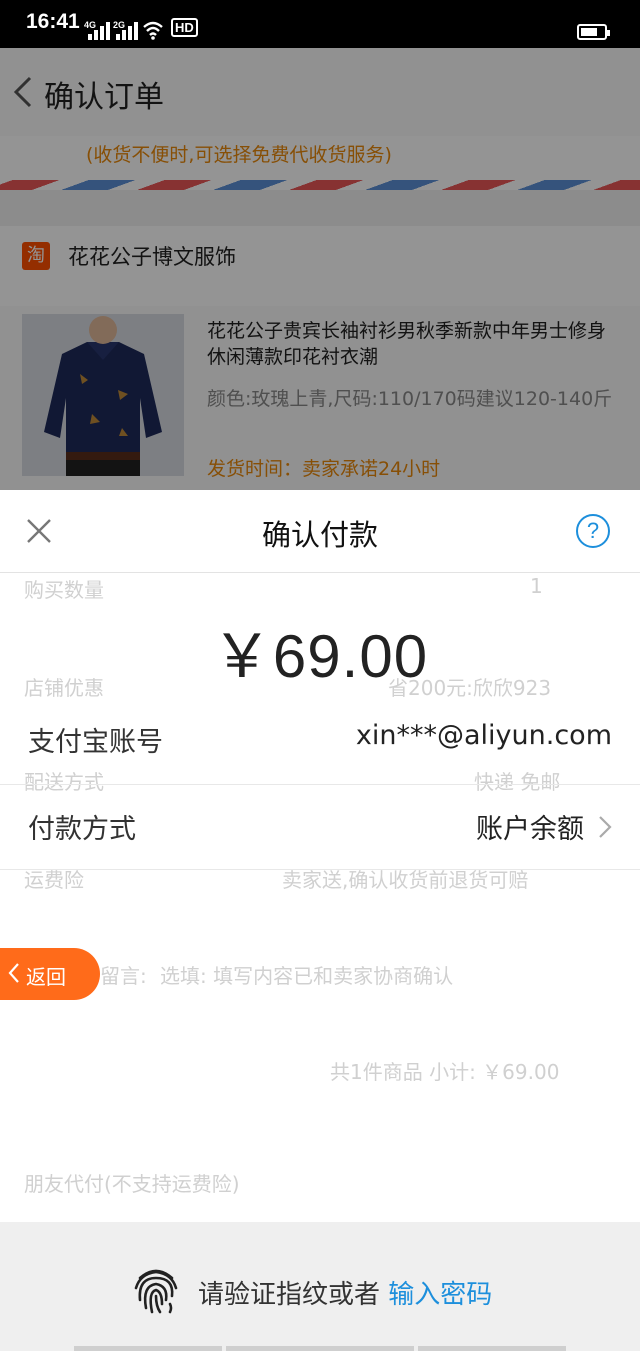  I want to click on fingerprint-bar: 请验证指纹或者 输入密码, so click(320, 1286).